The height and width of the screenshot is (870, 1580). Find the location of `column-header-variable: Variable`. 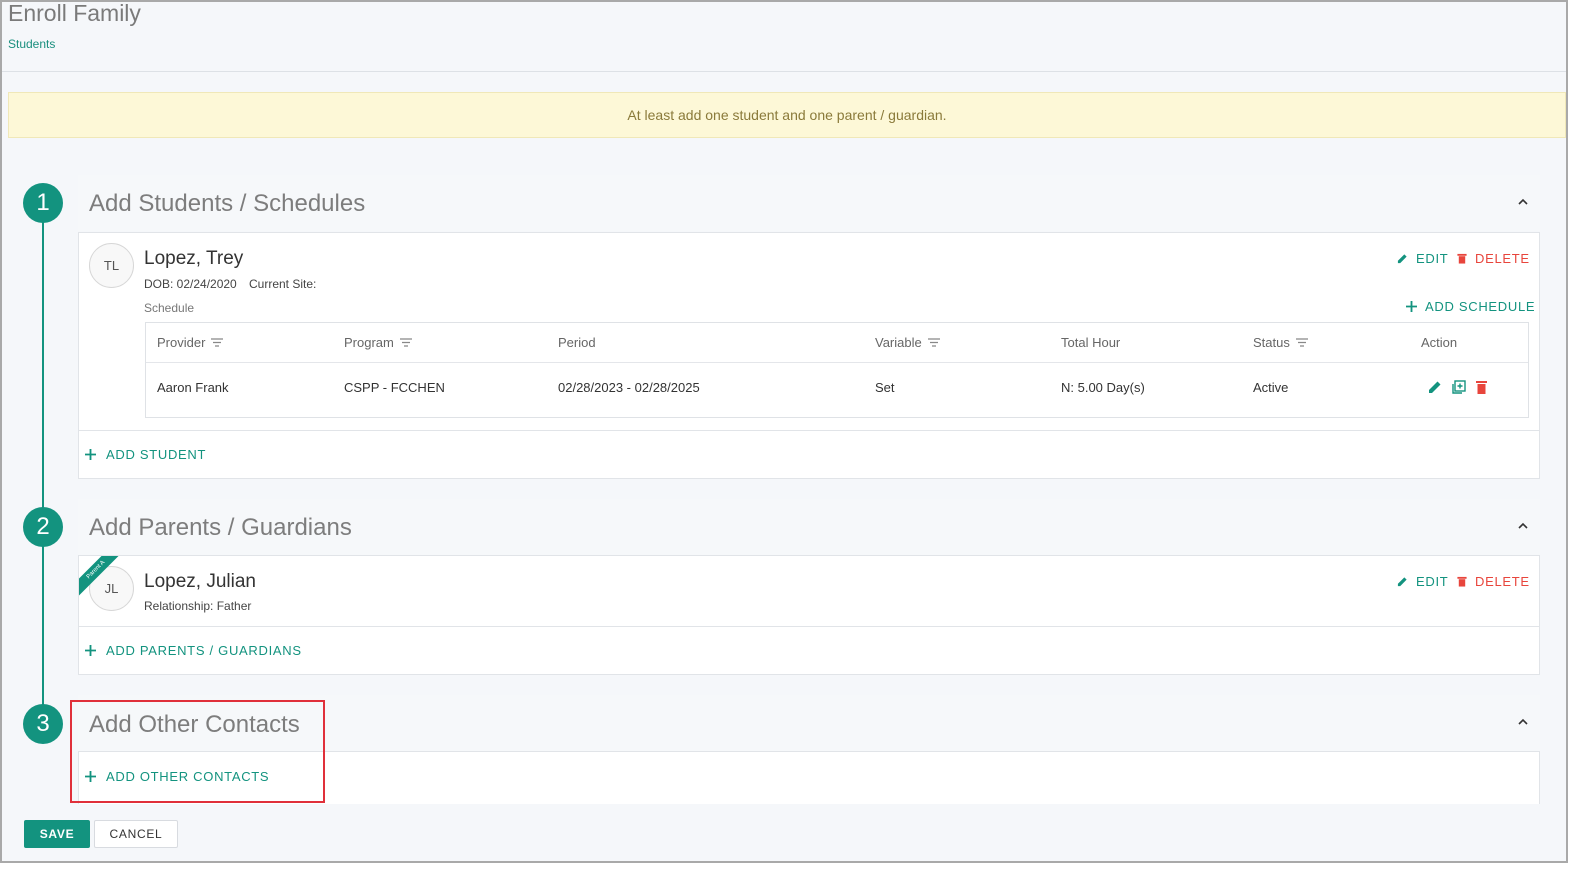

column-header-variable: Variable is located at coordinates (907, 342).